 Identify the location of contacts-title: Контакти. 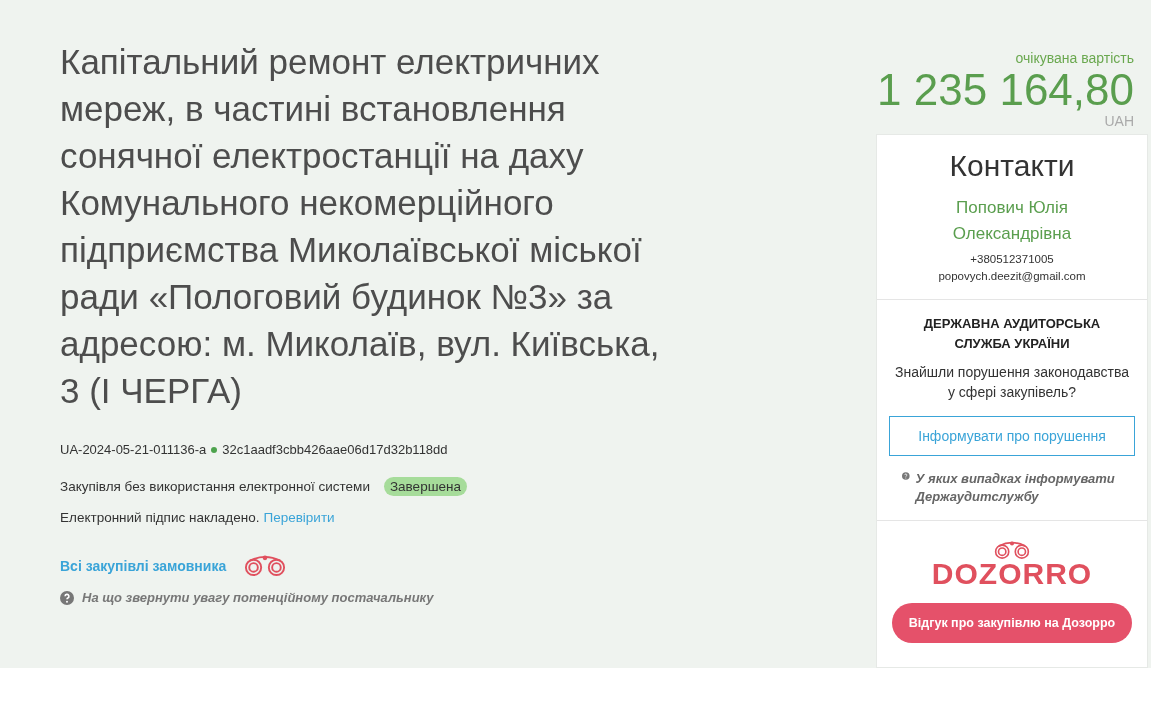
(1012, 166).